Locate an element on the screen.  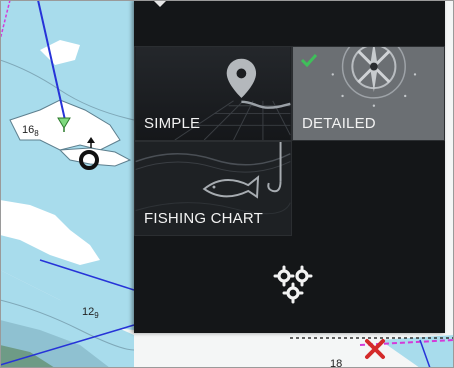
tile-label: SIMPLE is located at coordinates (172, 123).